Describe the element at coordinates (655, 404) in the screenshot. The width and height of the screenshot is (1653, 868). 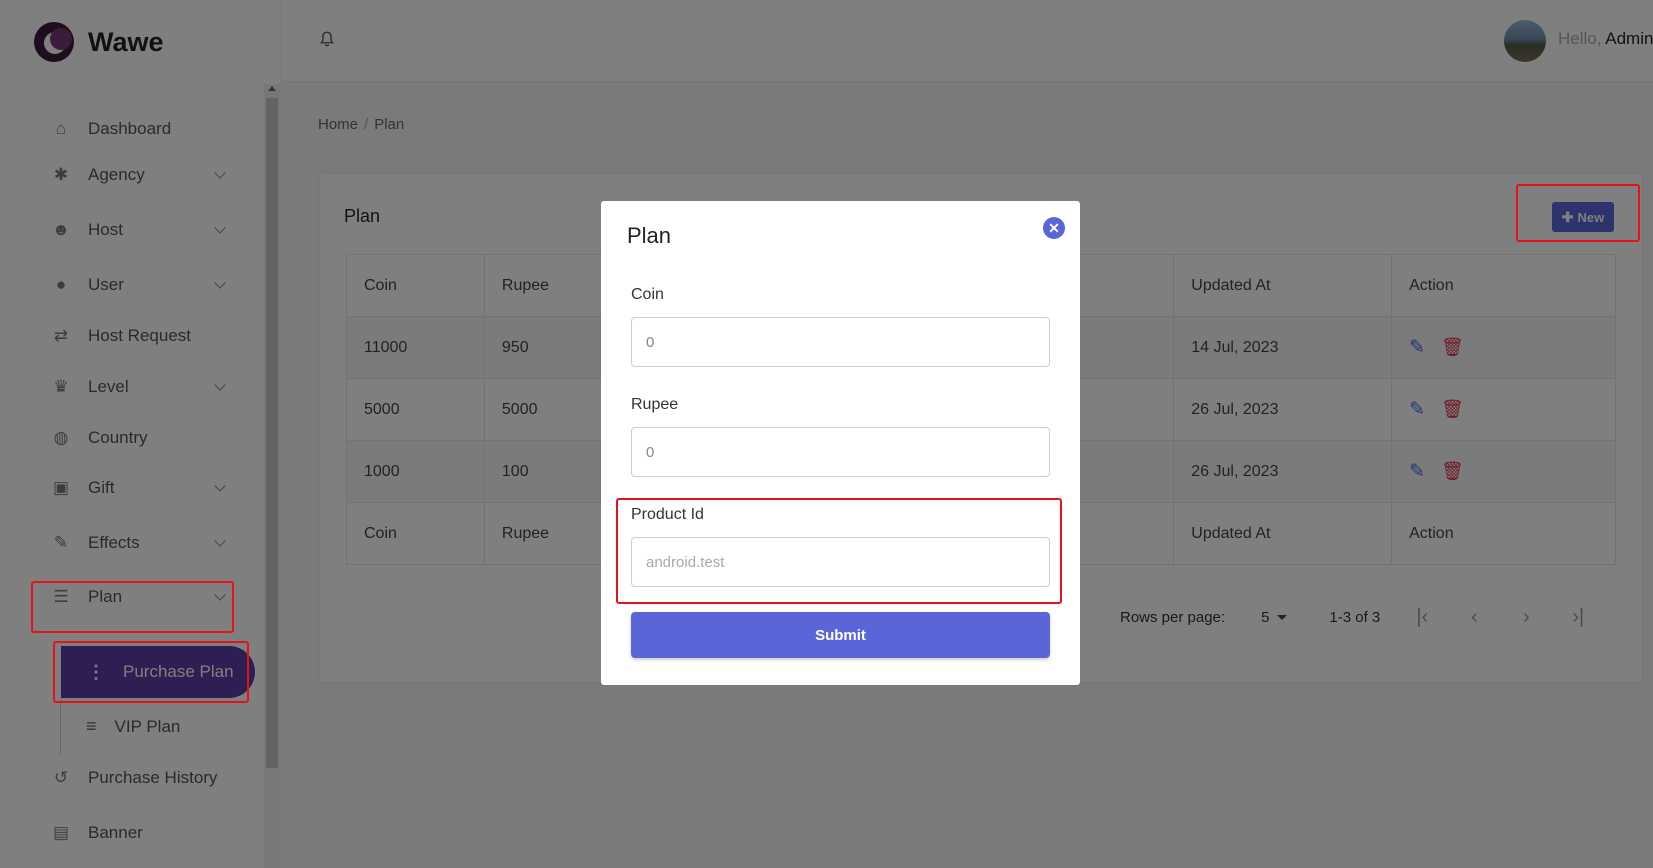
I see `rupee-label: Rupee` at that location.